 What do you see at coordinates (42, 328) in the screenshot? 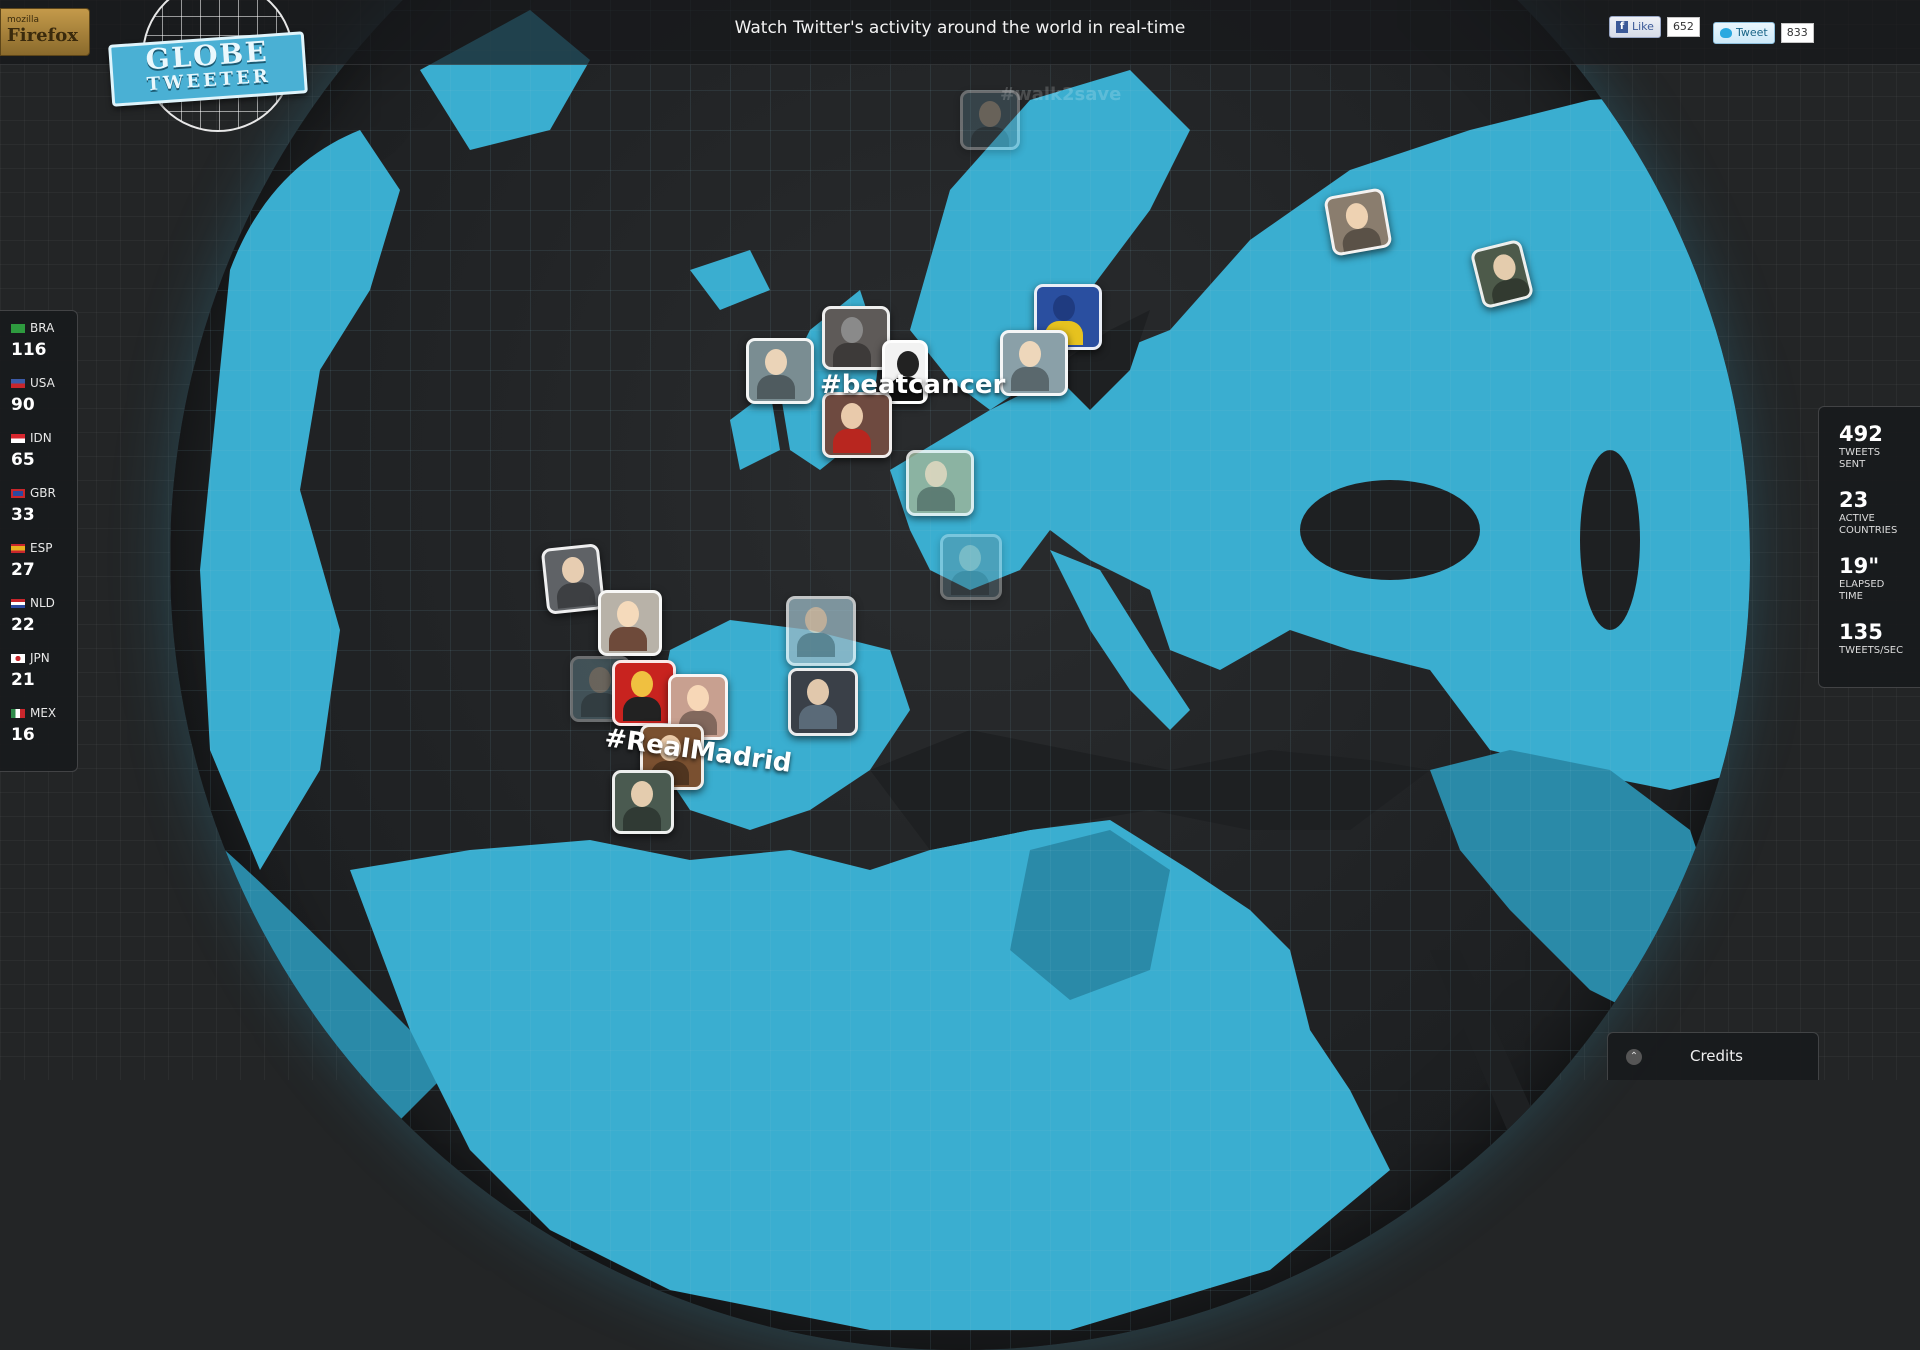
I see `country-code: BRA` at bounding box center [42, 328].